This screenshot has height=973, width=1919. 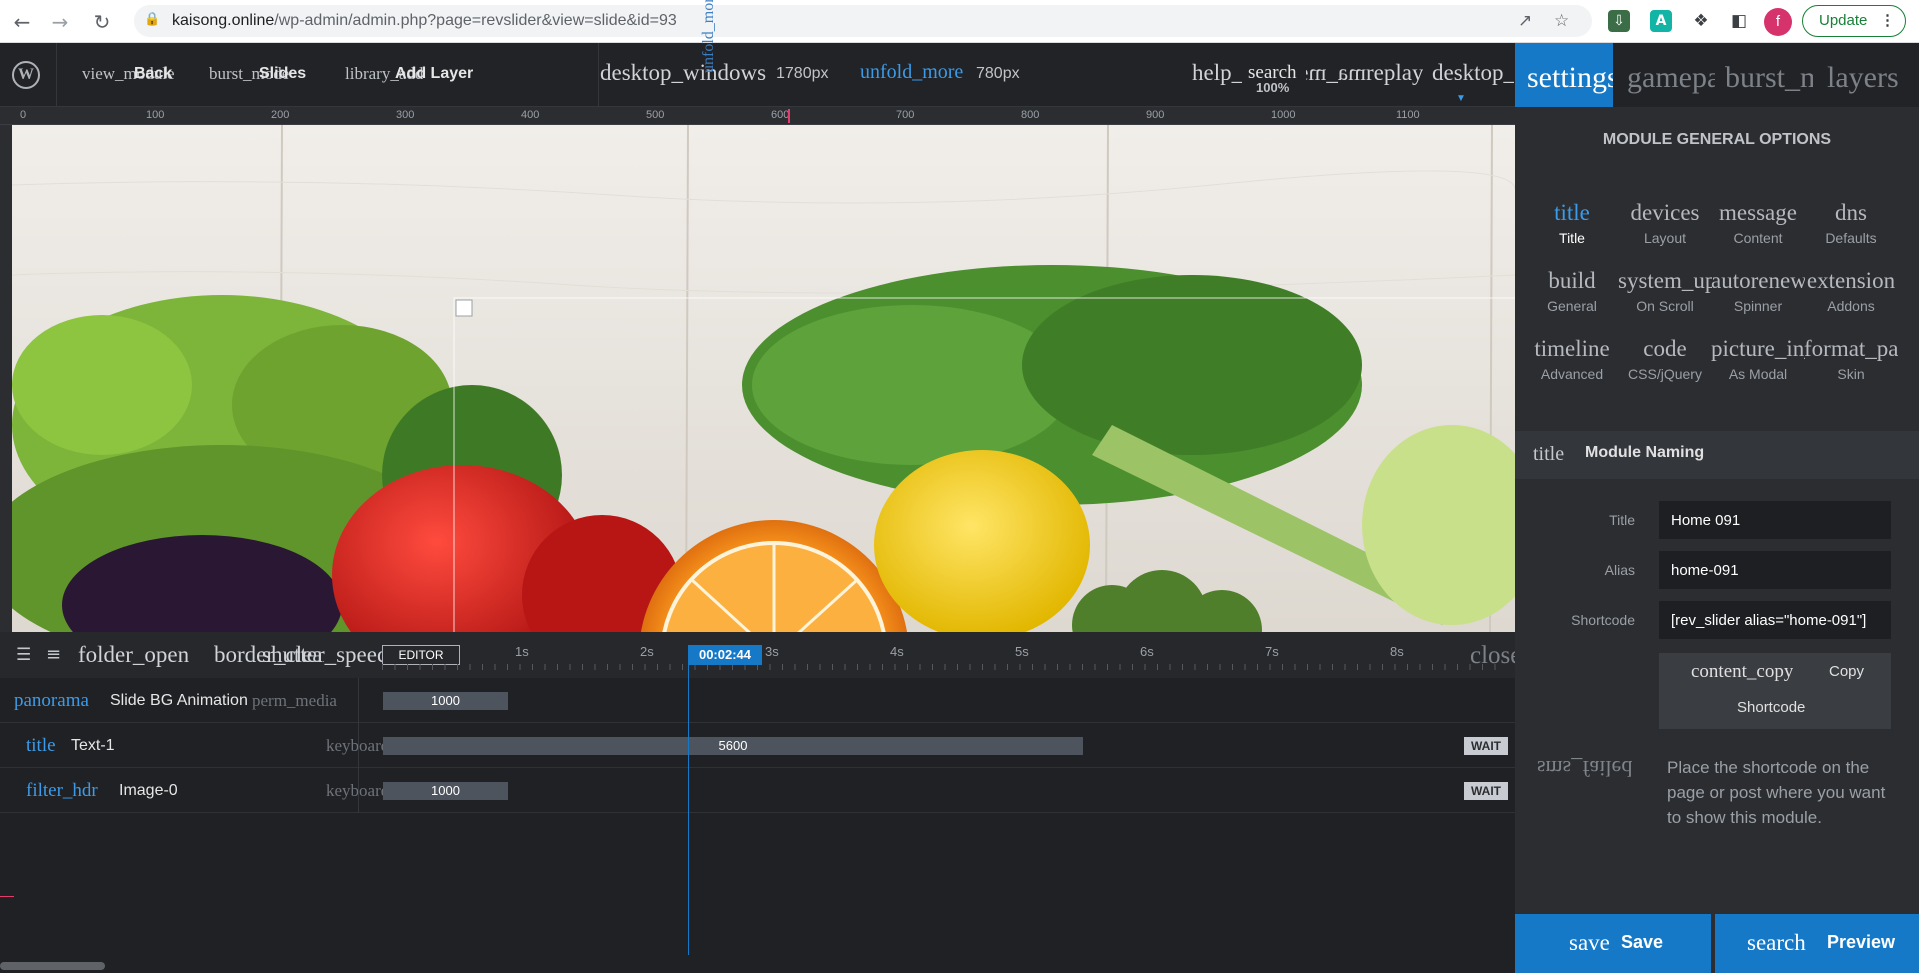 I want to click on chevron-down-icon: ▼, so click(x=1461, y=98).